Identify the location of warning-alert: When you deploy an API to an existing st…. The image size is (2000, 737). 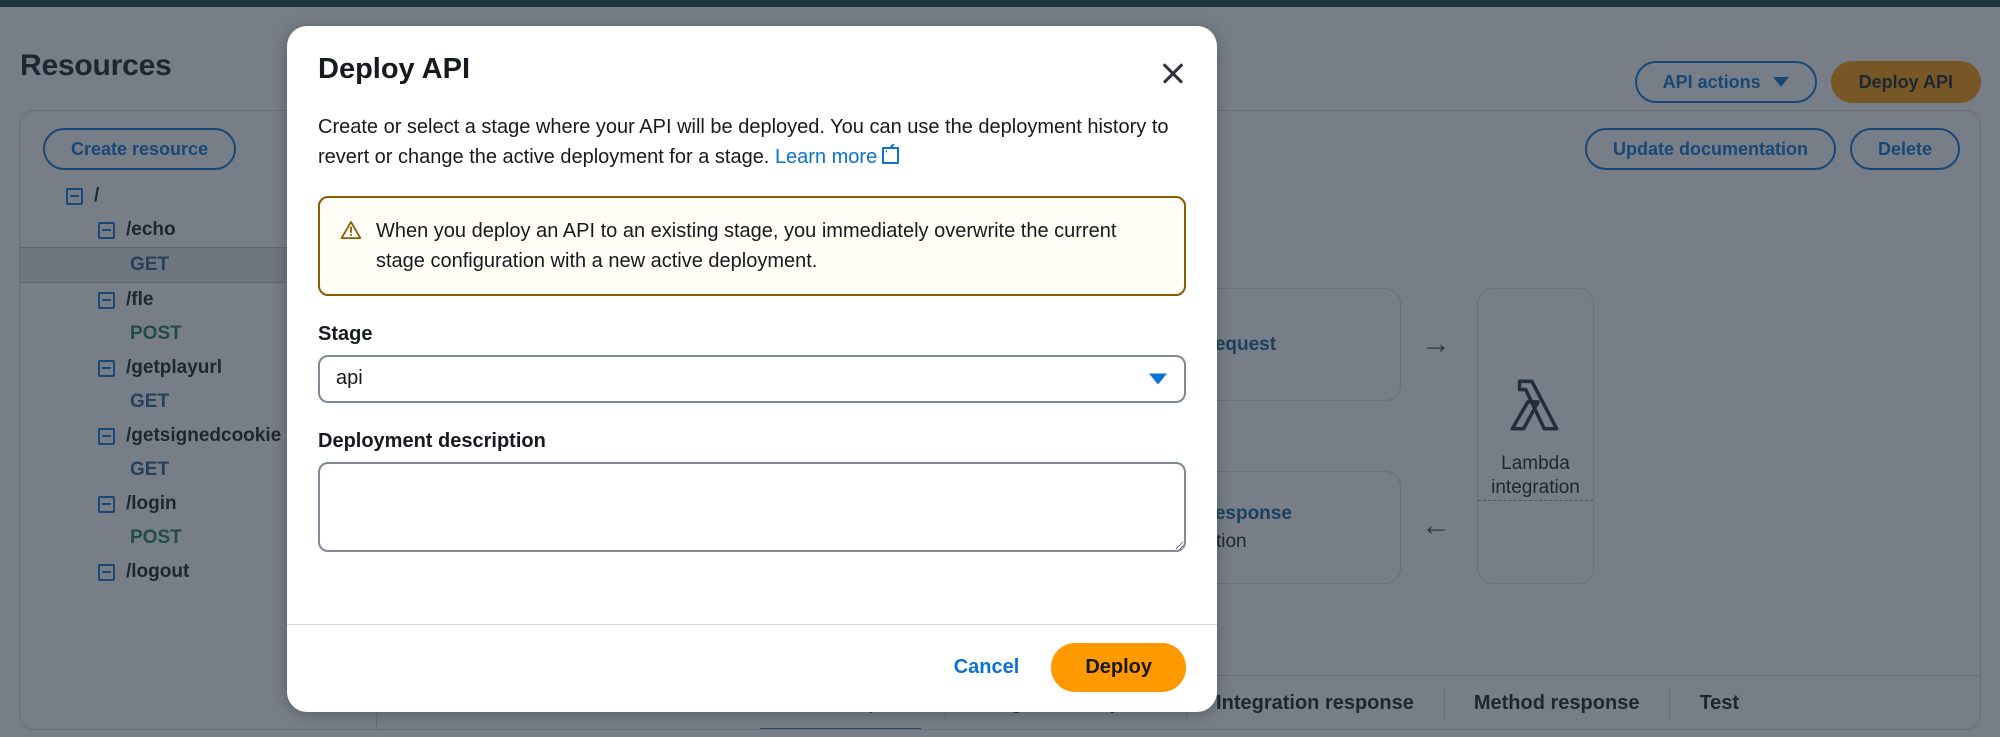
(752, 245).